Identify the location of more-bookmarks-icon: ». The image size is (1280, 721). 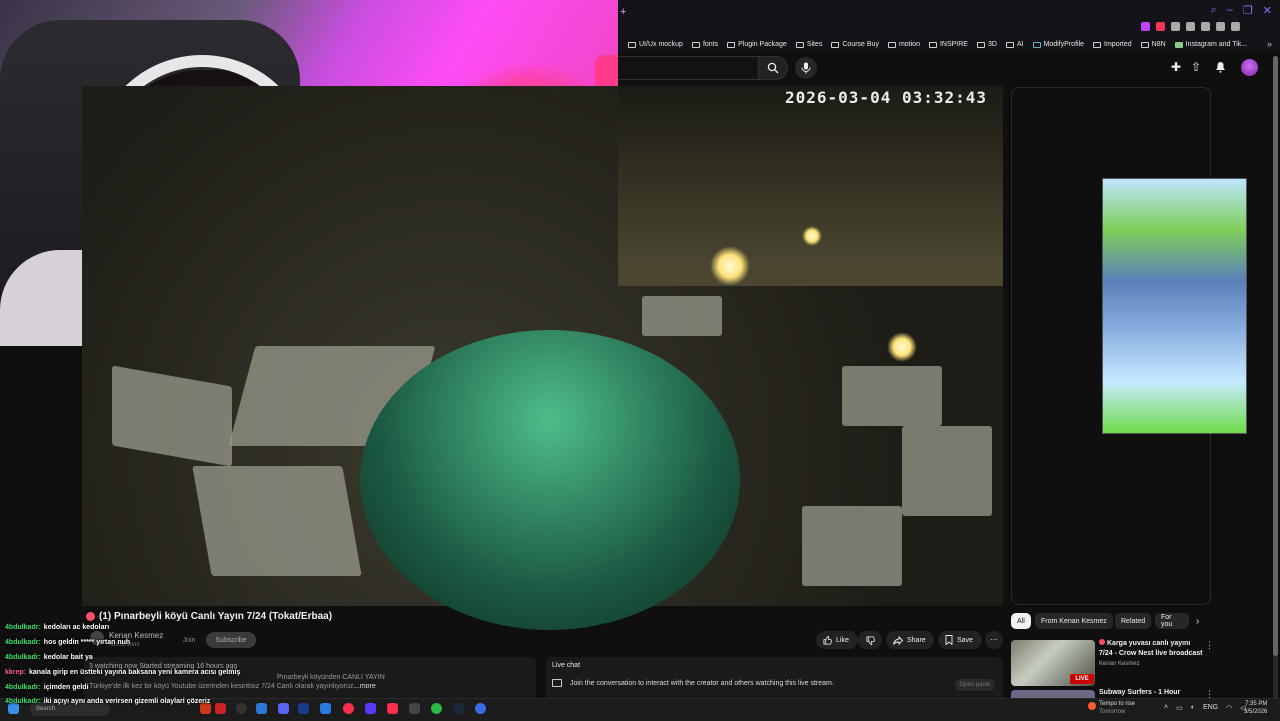
(1269, 44).